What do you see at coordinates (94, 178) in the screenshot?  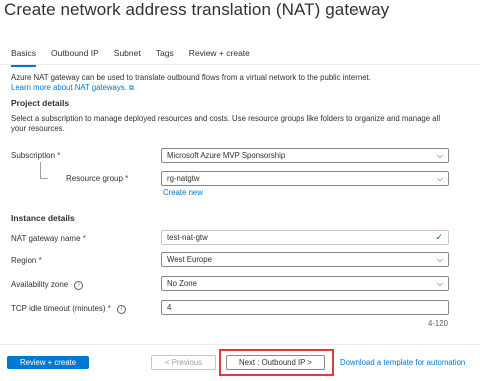 I see `resource-group-label-text: Resource group` at bounding box center [94, 178].